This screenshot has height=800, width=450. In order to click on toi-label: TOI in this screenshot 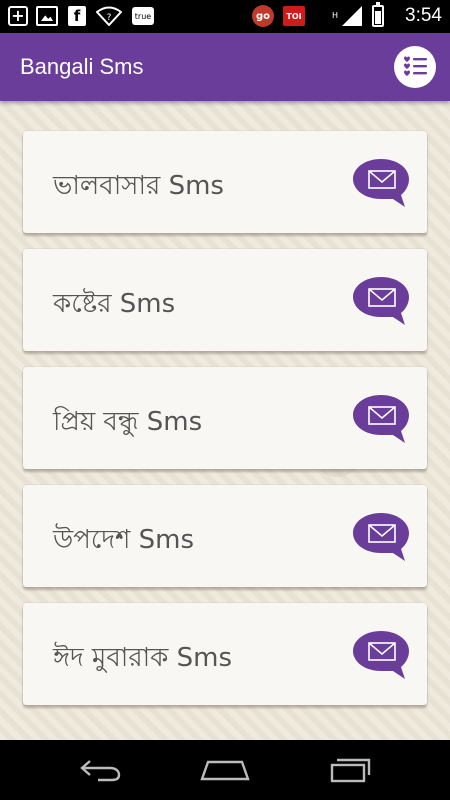, I will do `click(294, 16)`.